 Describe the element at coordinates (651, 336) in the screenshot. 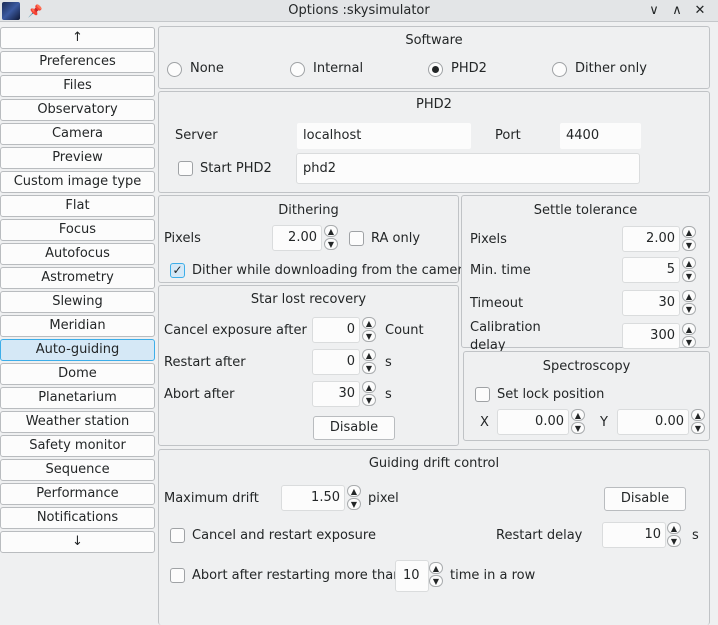

I see `calibration-delay-input: 300` at that location.